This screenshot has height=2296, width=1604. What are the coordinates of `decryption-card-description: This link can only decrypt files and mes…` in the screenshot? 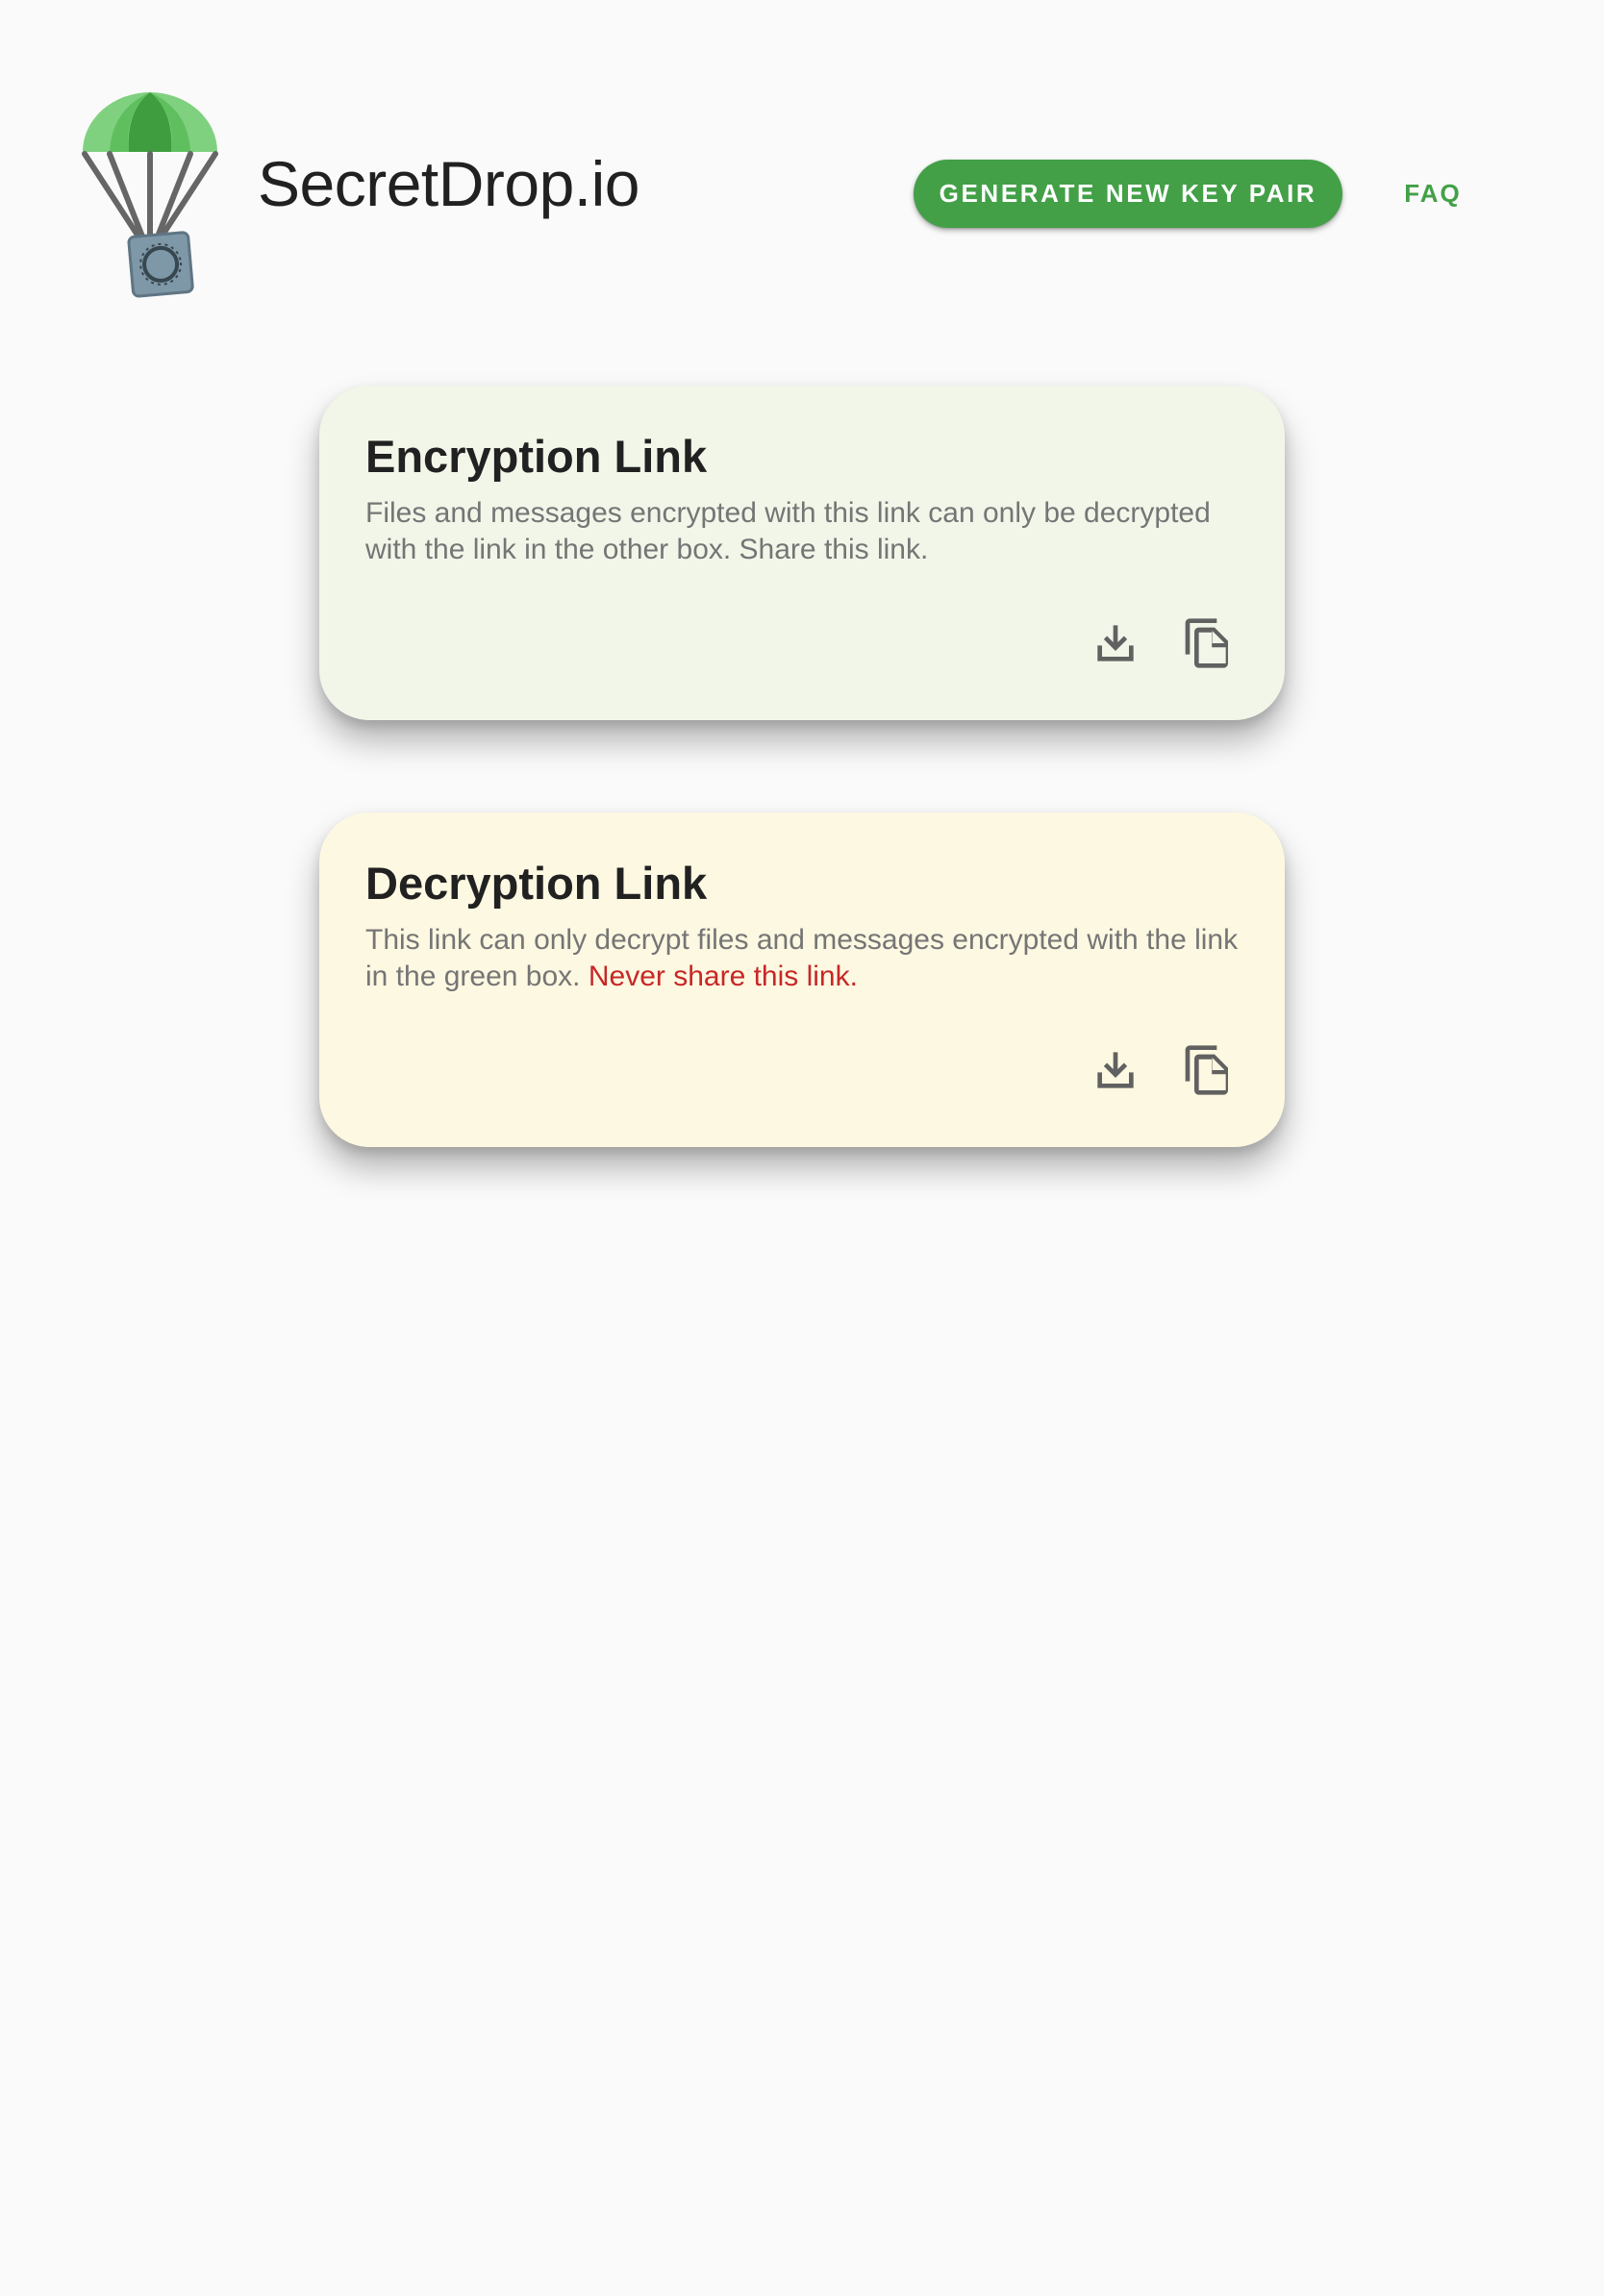 It's located at (807, 958).